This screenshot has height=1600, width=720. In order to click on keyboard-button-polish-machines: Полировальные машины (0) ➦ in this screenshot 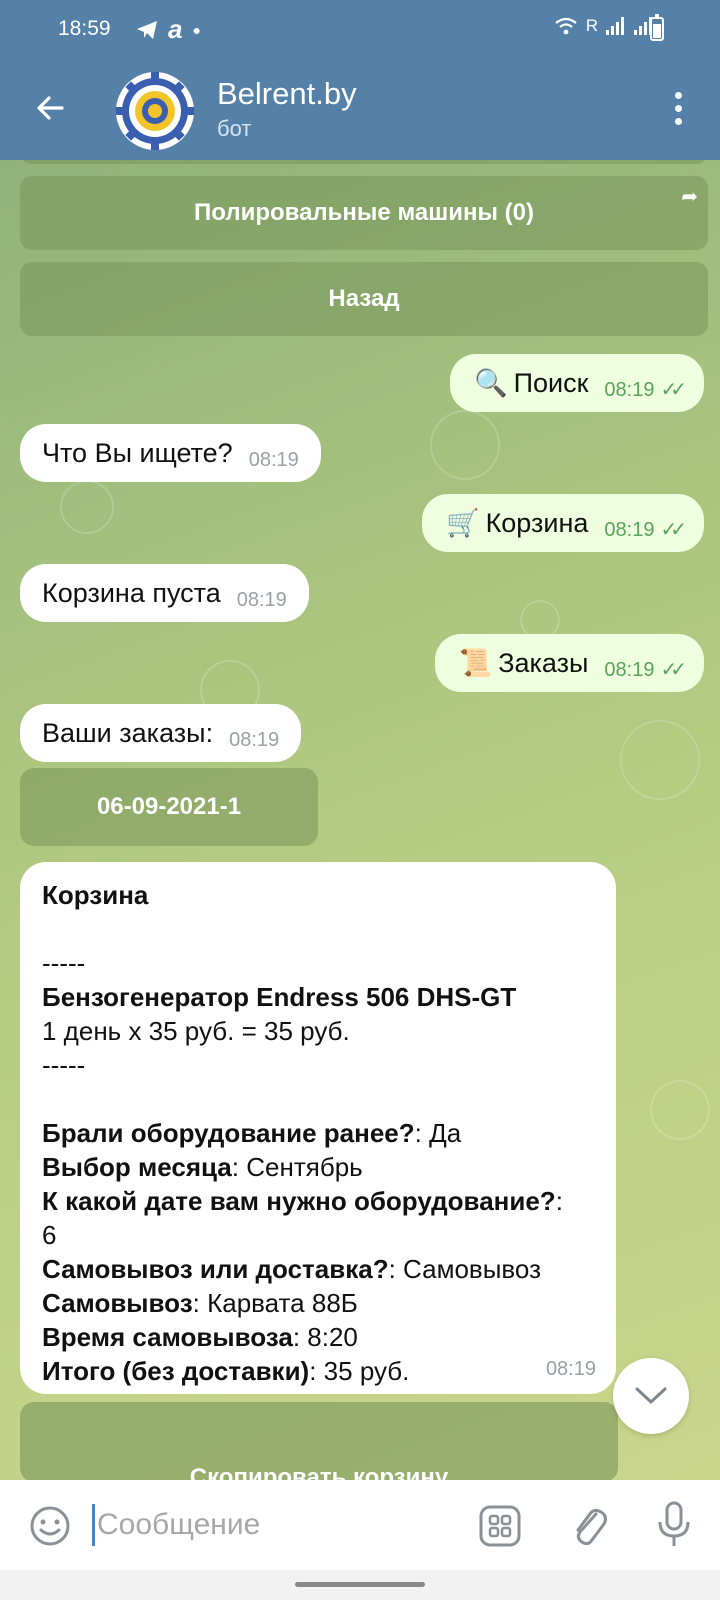, I will do `click(364, 213)`.